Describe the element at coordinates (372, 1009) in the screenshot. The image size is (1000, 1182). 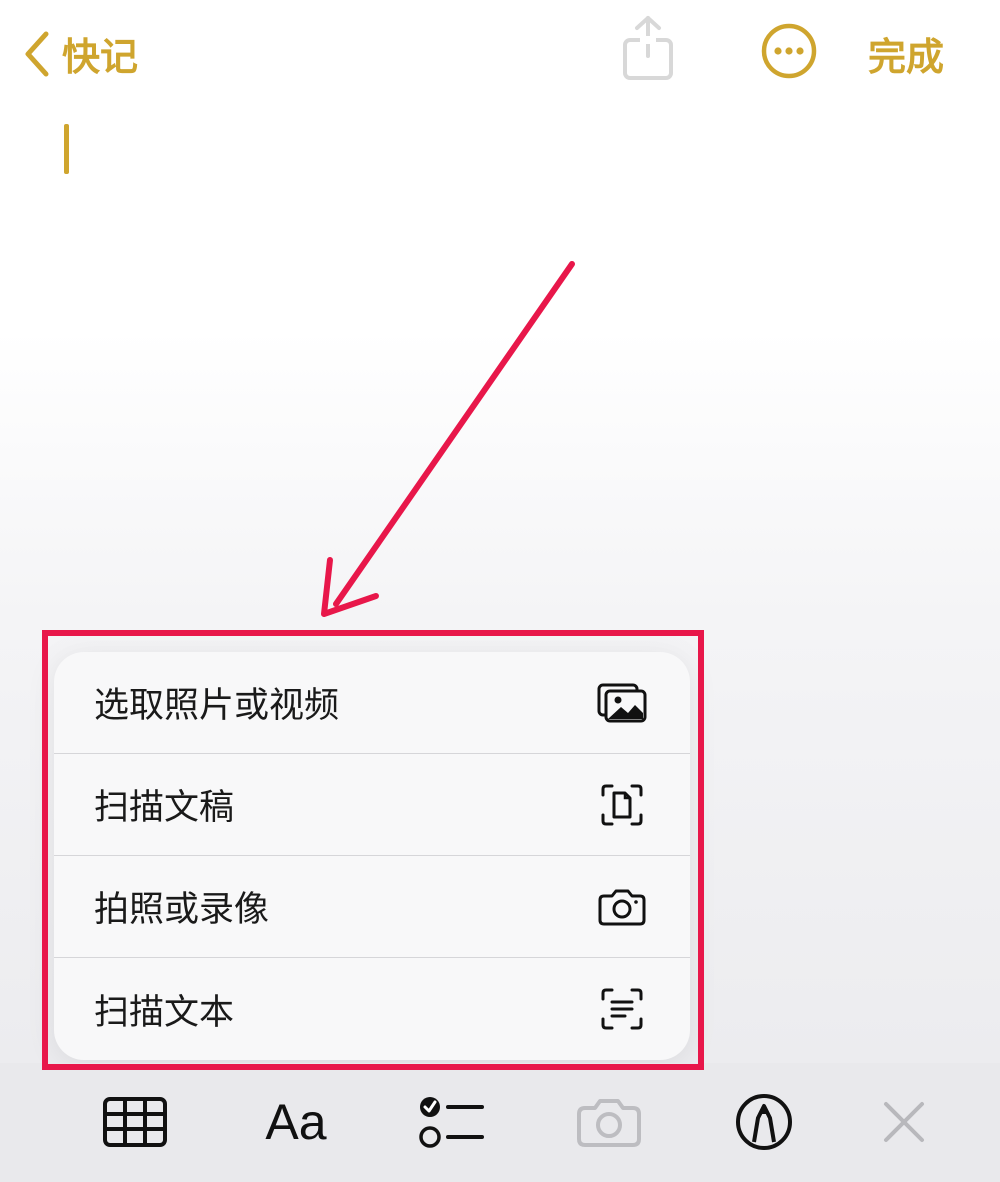
I see `menu-item-scan-text: 扫描文本` at that location.